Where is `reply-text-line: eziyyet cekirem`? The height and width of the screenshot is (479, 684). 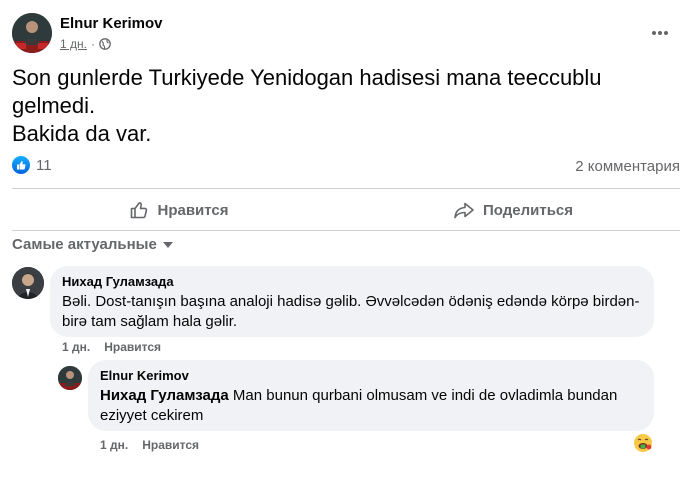 reply-text-line: eziyyet cekirem is located at coordinates (152, 415).